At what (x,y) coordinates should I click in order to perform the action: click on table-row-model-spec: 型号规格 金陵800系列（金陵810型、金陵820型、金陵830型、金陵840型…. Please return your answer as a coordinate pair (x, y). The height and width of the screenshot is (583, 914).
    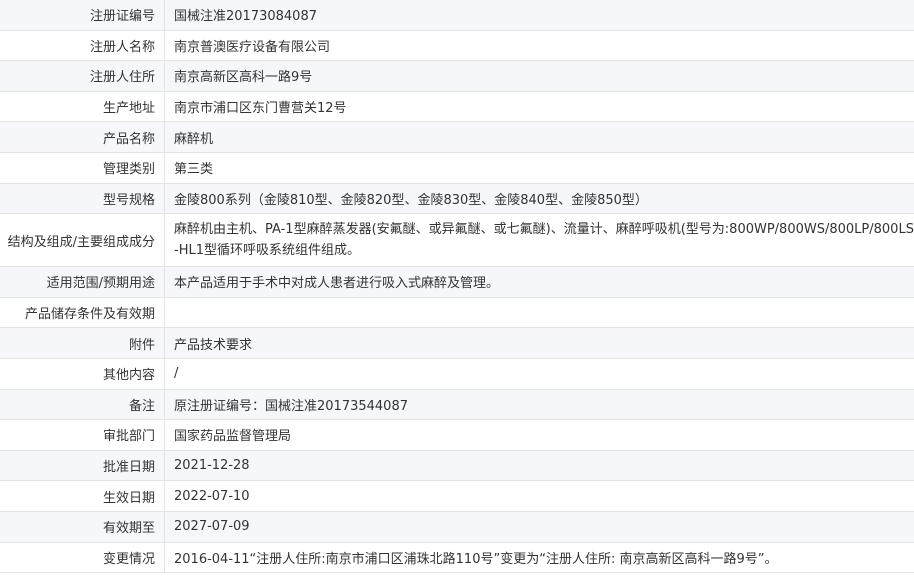
    Looking at the image, I should click on (457, 199).